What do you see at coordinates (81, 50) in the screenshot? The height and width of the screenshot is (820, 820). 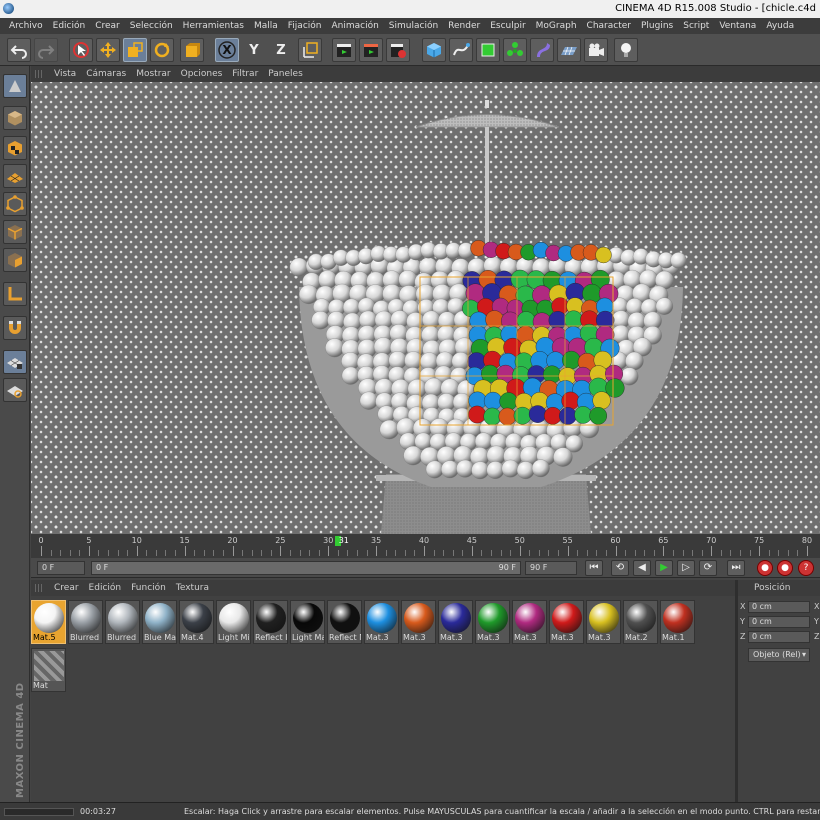 I see `live-selection-button` at bounding box center [81, 50].